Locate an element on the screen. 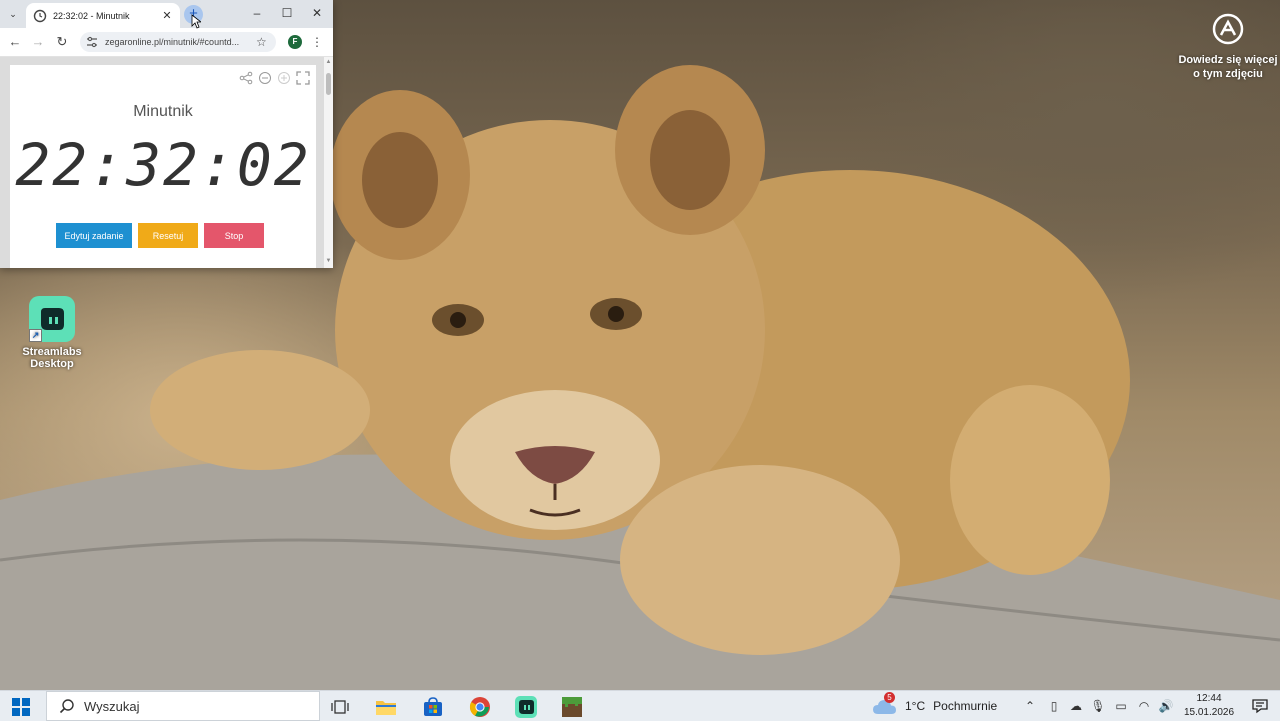 The width and height of the screenshot is (1280, 721). maximize-button: ☐ is located at coordinates (287, 13).